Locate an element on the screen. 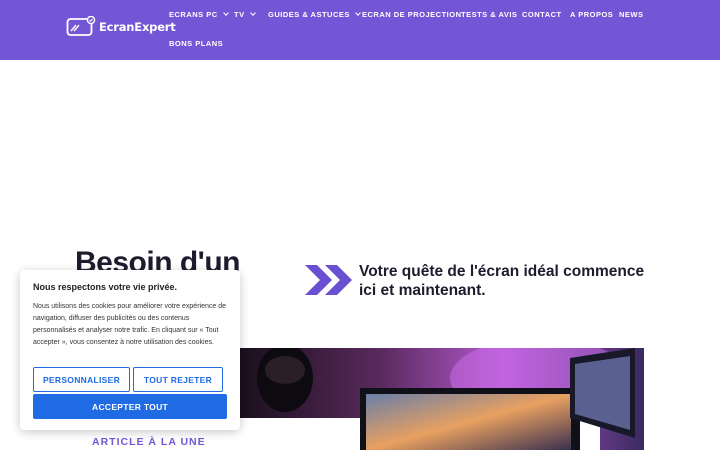 The height and width of the screenshot is (450, 720). gaming-setup-image is located at coordinates (442, 399).